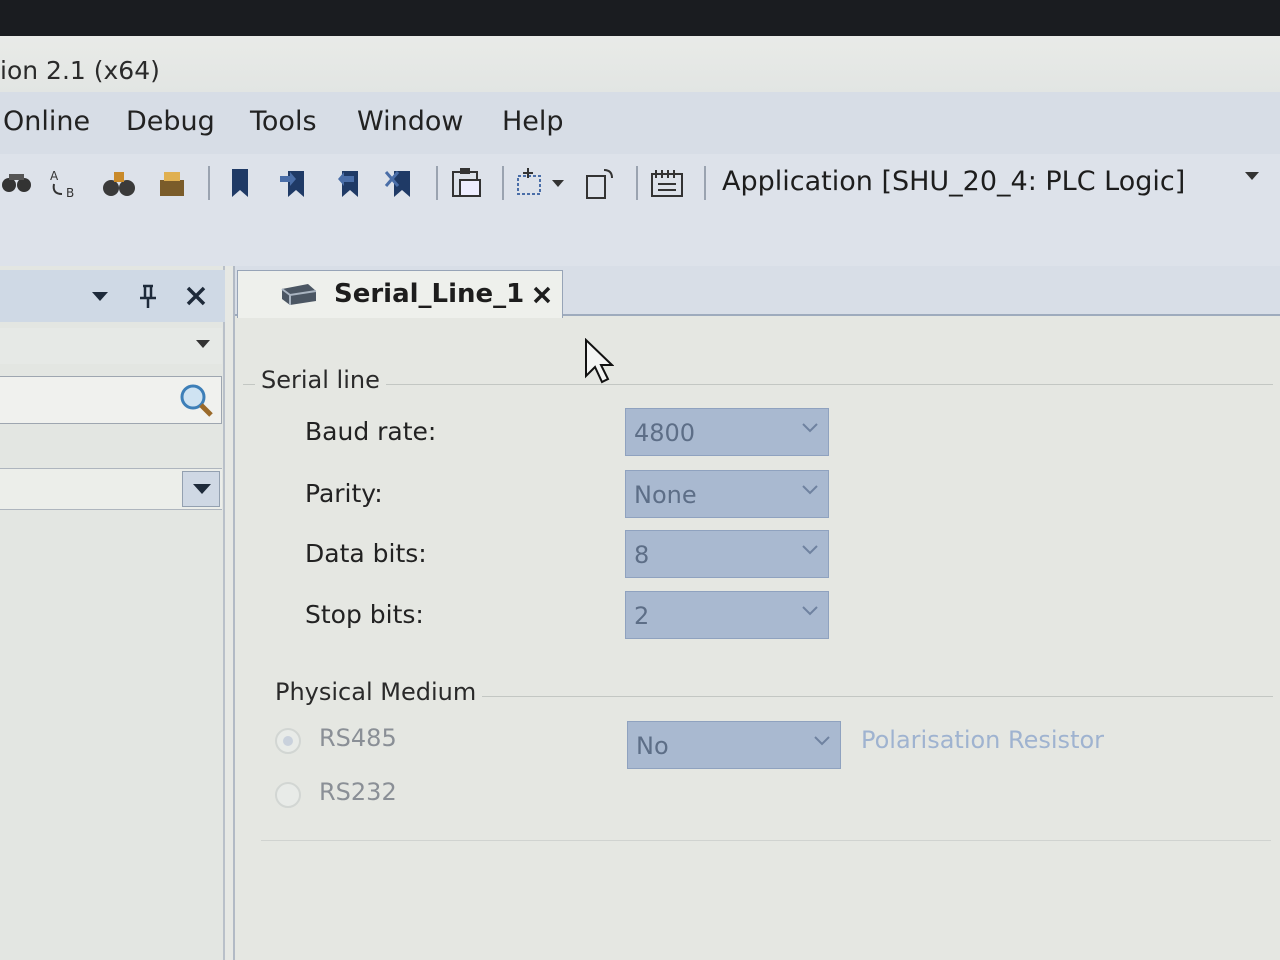  Describe the element at coordinates (358, 792) in the screenshot. I see `rs232-label: RS232` at that location.